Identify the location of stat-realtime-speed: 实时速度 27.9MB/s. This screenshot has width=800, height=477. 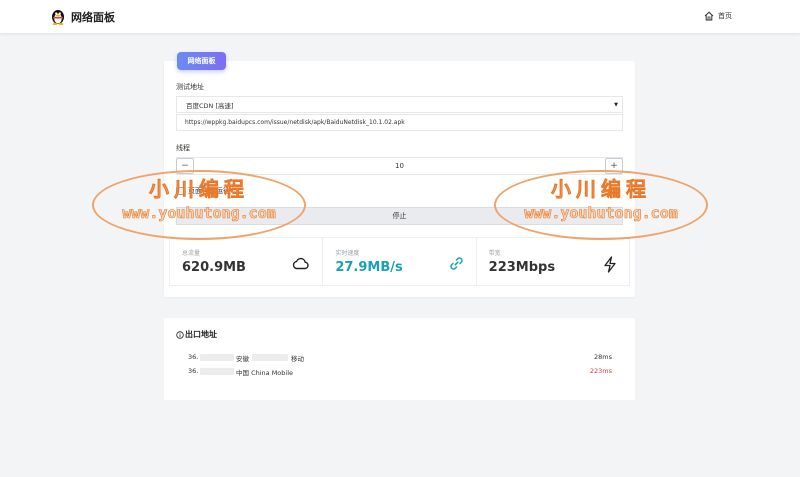
(400, 261).